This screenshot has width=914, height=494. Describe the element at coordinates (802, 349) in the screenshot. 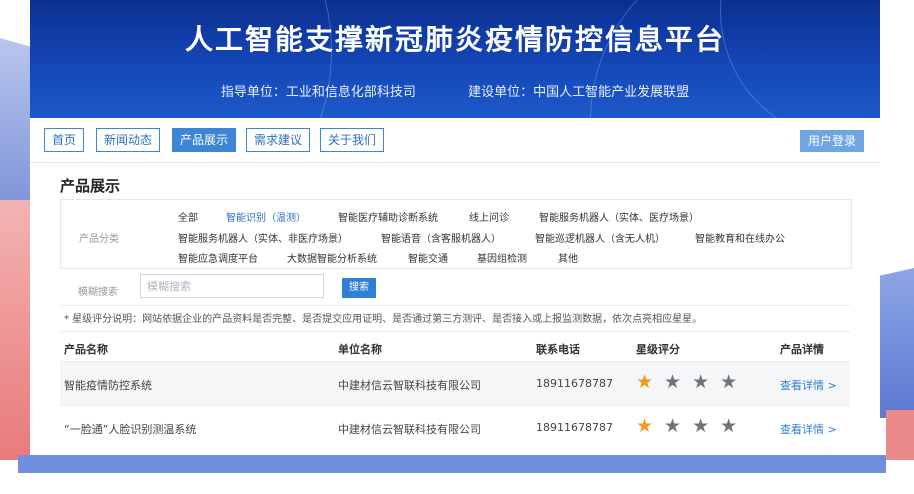

I see `column-header-detail: 产品详情` at that location.